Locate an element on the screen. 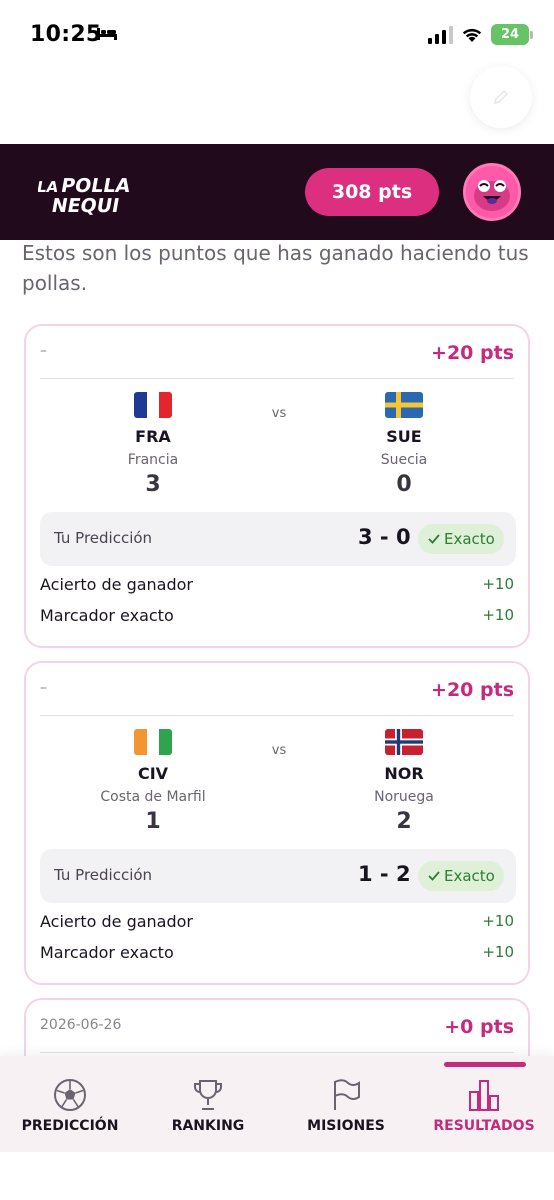  status-bar: 10:25 24 is located at coordinates (277, 35).